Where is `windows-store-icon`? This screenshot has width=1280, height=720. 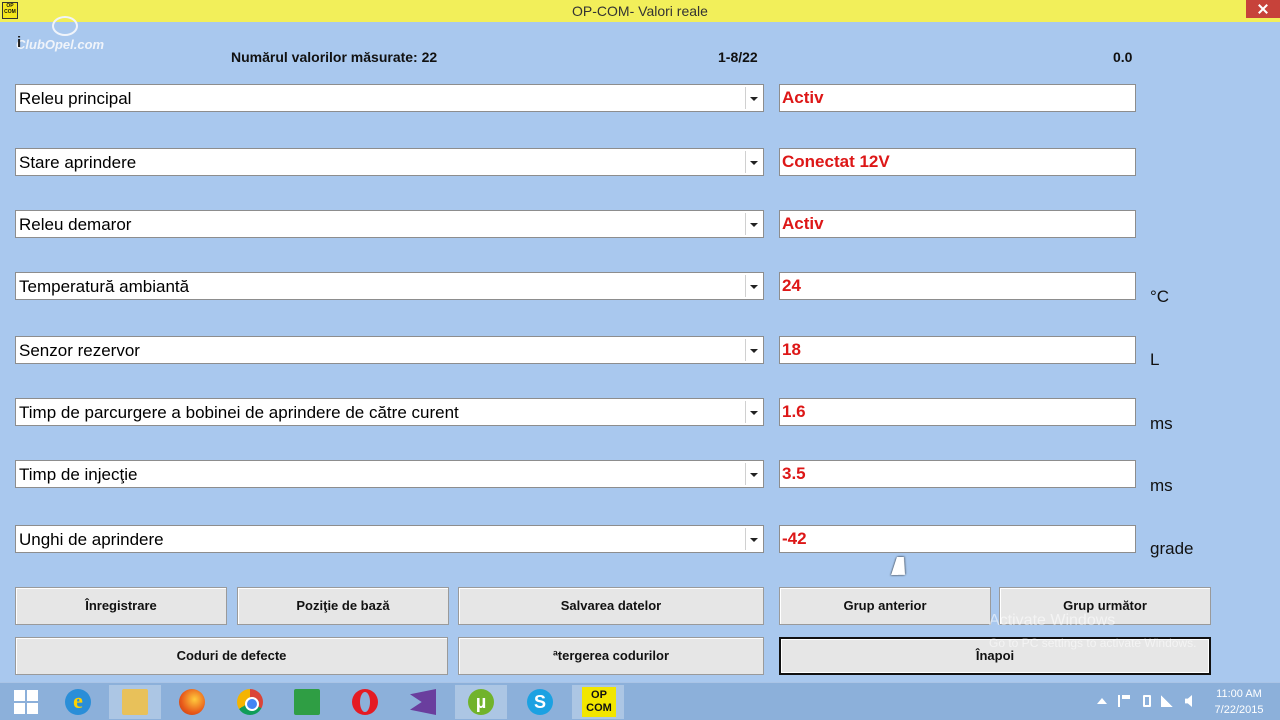
windows-store-icon is located at coordinates (307, 702).